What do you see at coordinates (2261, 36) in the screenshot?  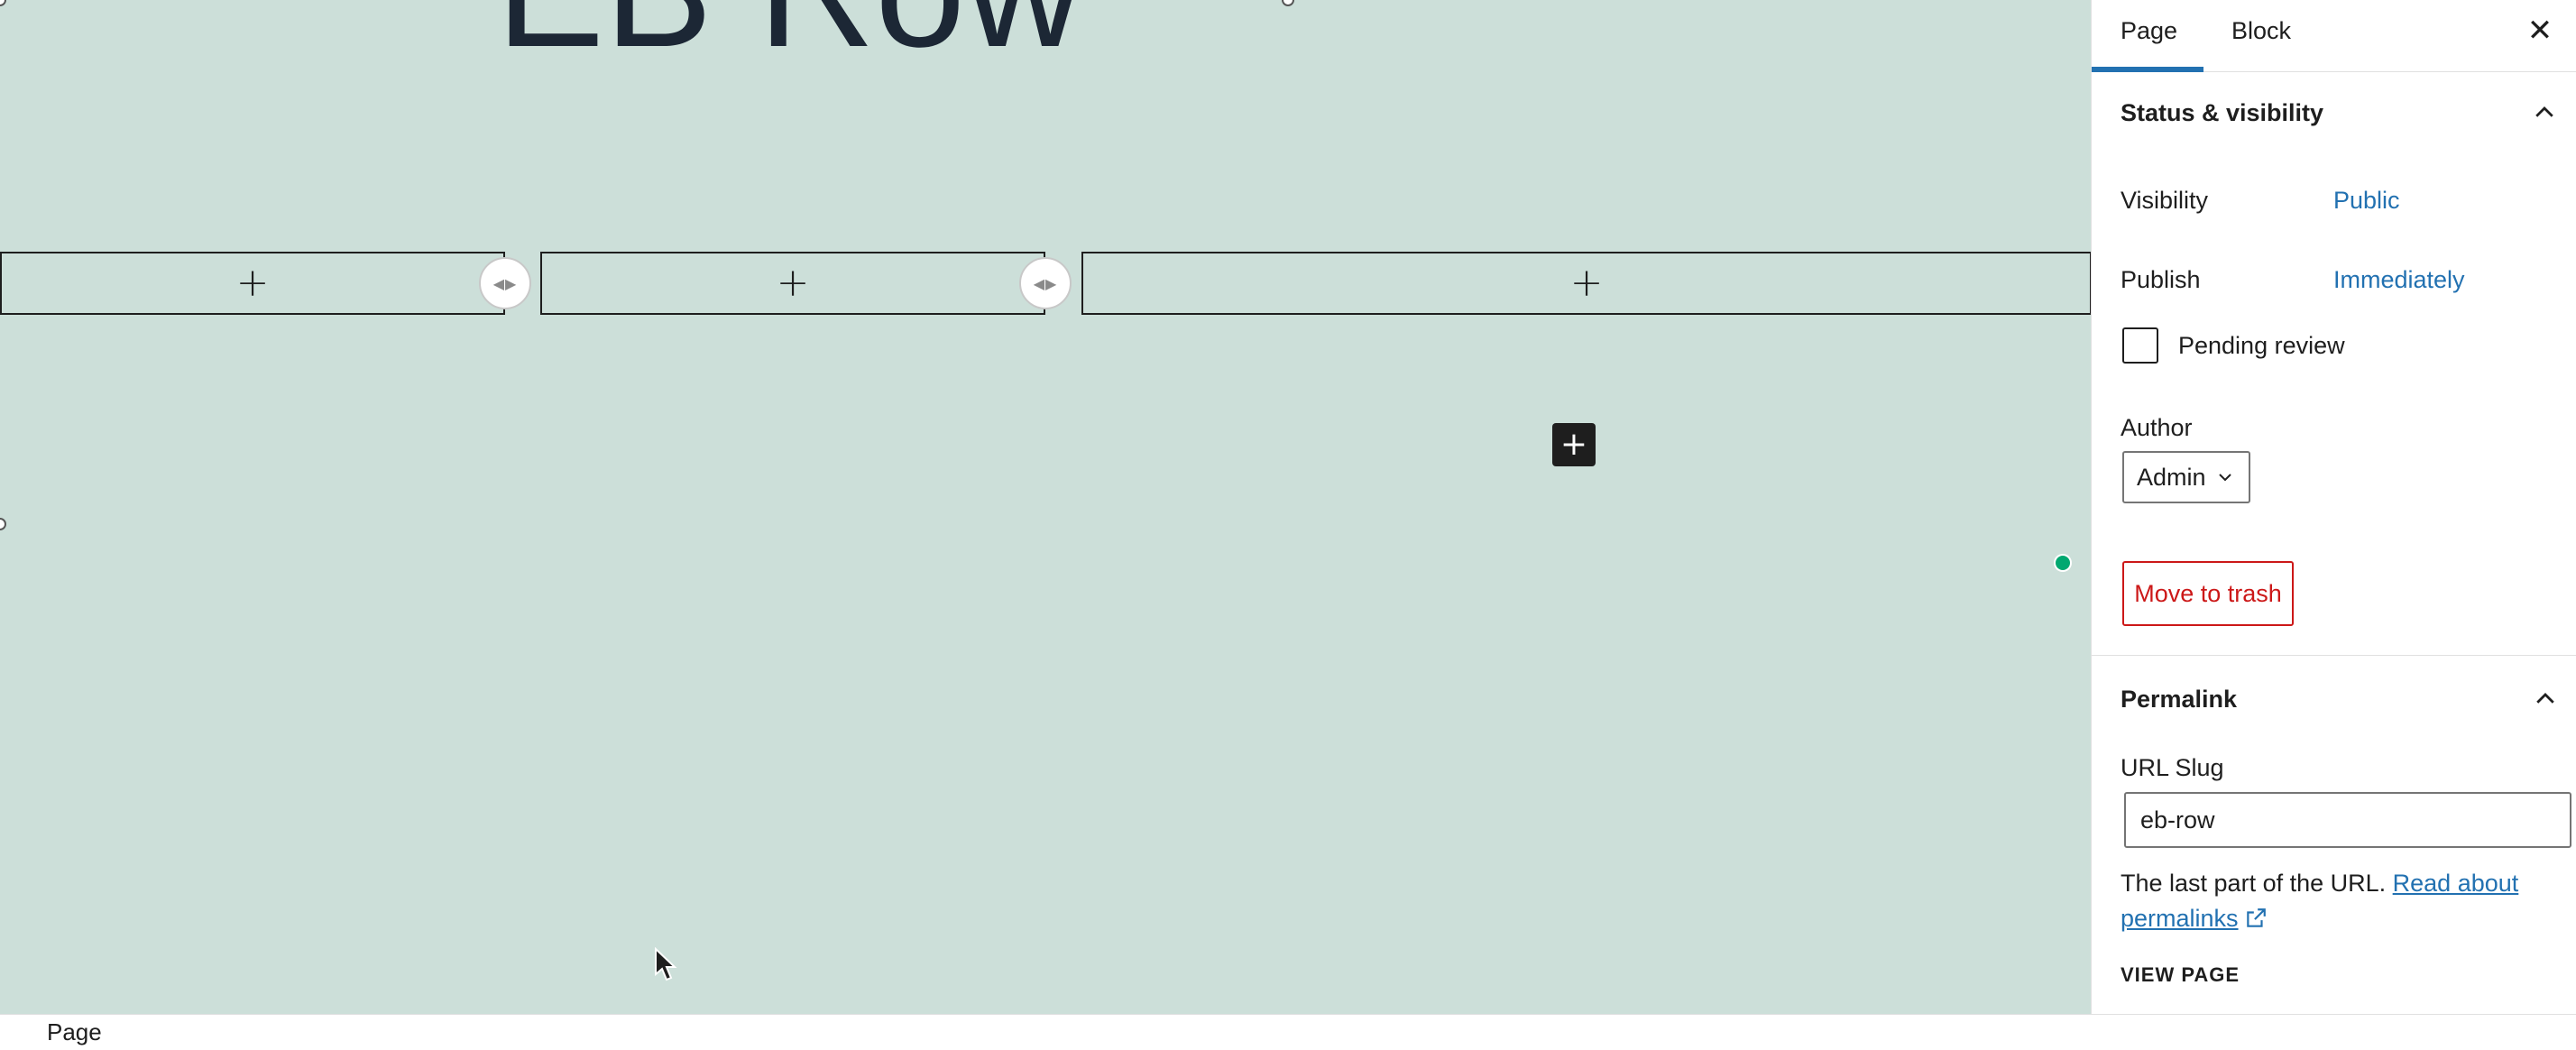 I see `tab-block: Block` at bounding box center [2261, 36].